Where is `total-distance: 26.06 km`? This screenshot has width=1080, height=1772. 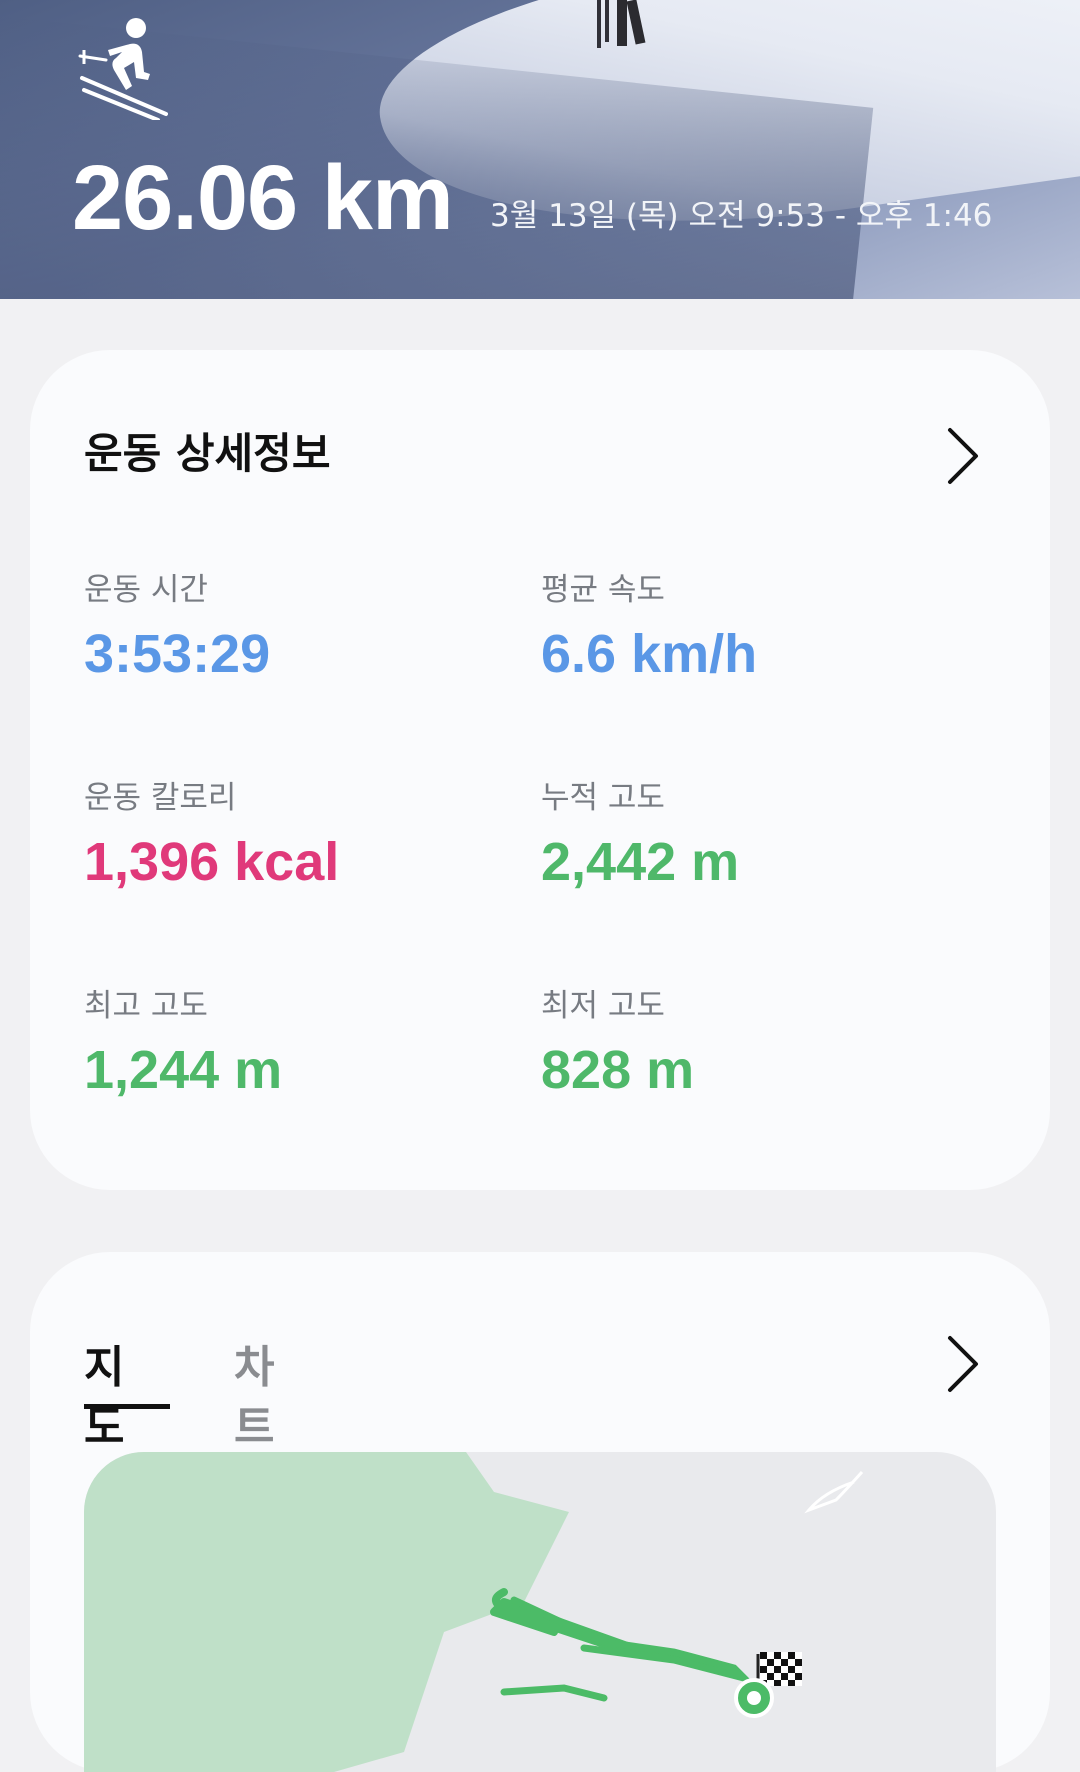 total-distance: 26.06 km is located at coordinates (263, 198).